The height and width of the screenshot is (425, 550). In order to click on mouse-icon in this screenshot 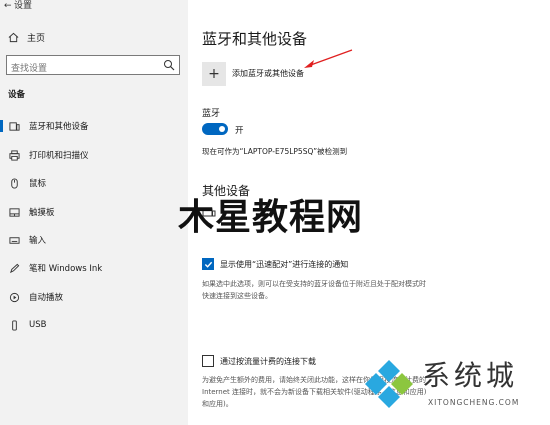, I will do `click(14, 183)`.